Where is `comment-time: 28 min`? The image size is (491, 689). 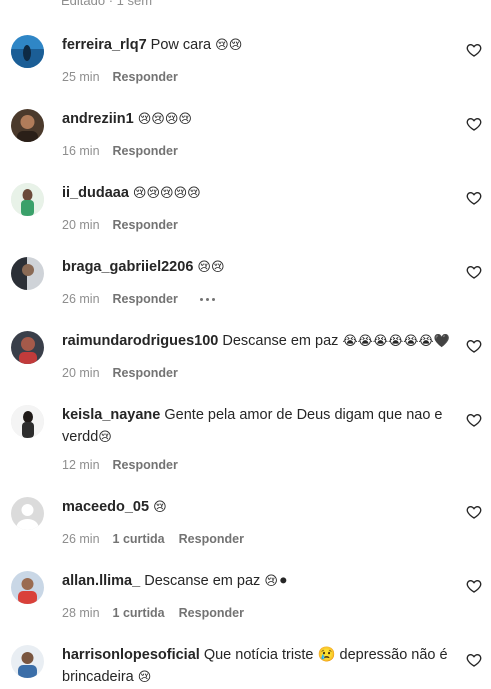
comment-time: 28 min is located at coordinates (81, 613).